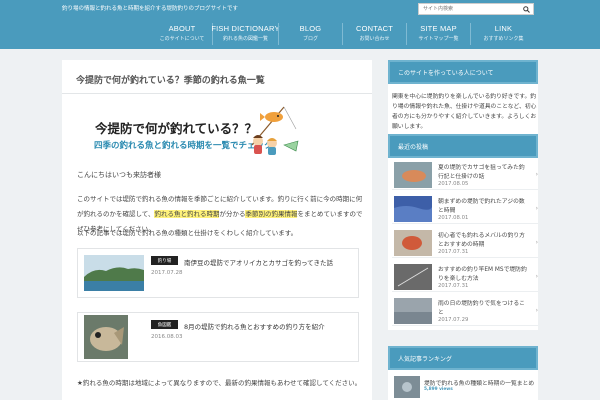 The image size is (600, 400). Describe the element at coordinates (526, 9) in the screenshot. I see `search-icon` at that location.